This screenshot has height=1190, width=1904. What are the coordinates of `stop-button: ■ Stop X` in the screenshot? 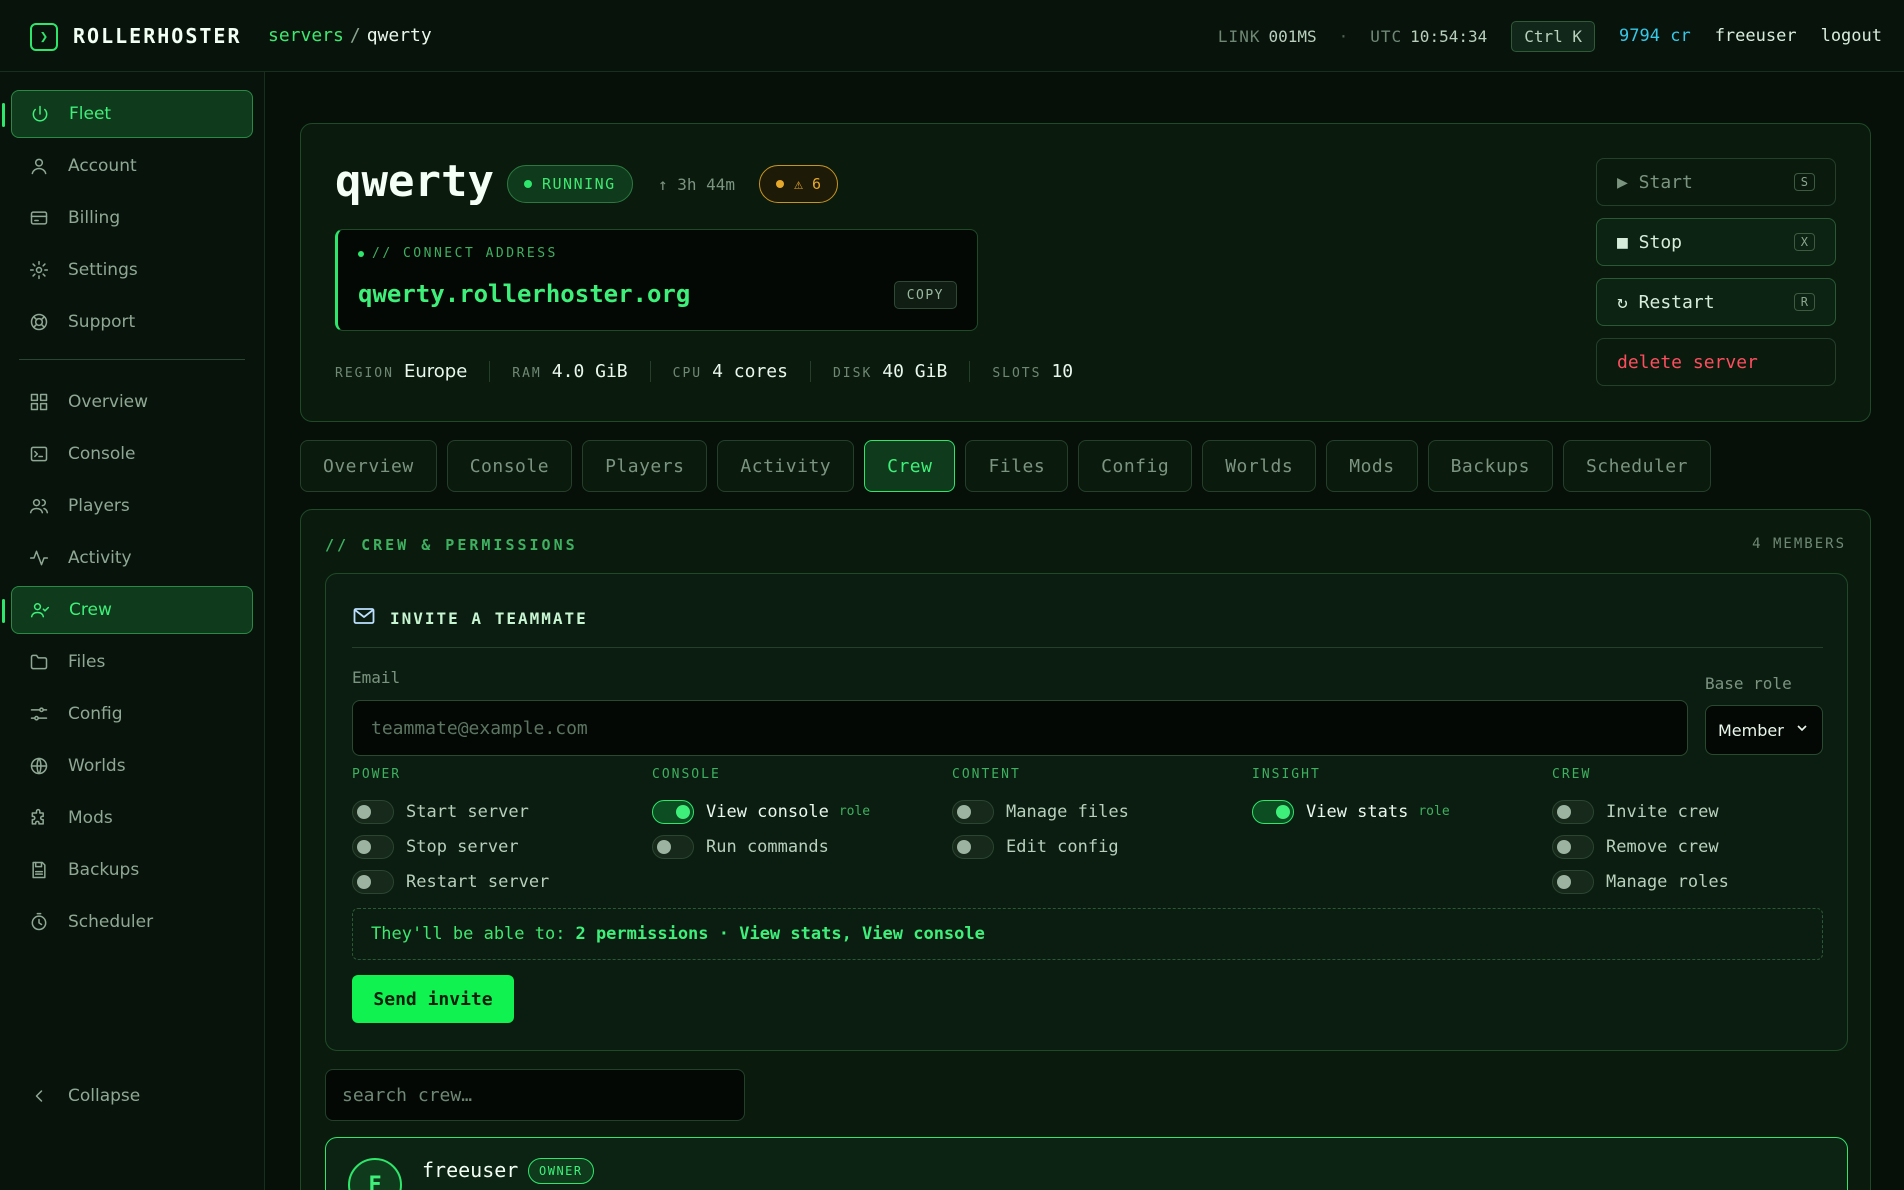 It's located at (1716, 242).